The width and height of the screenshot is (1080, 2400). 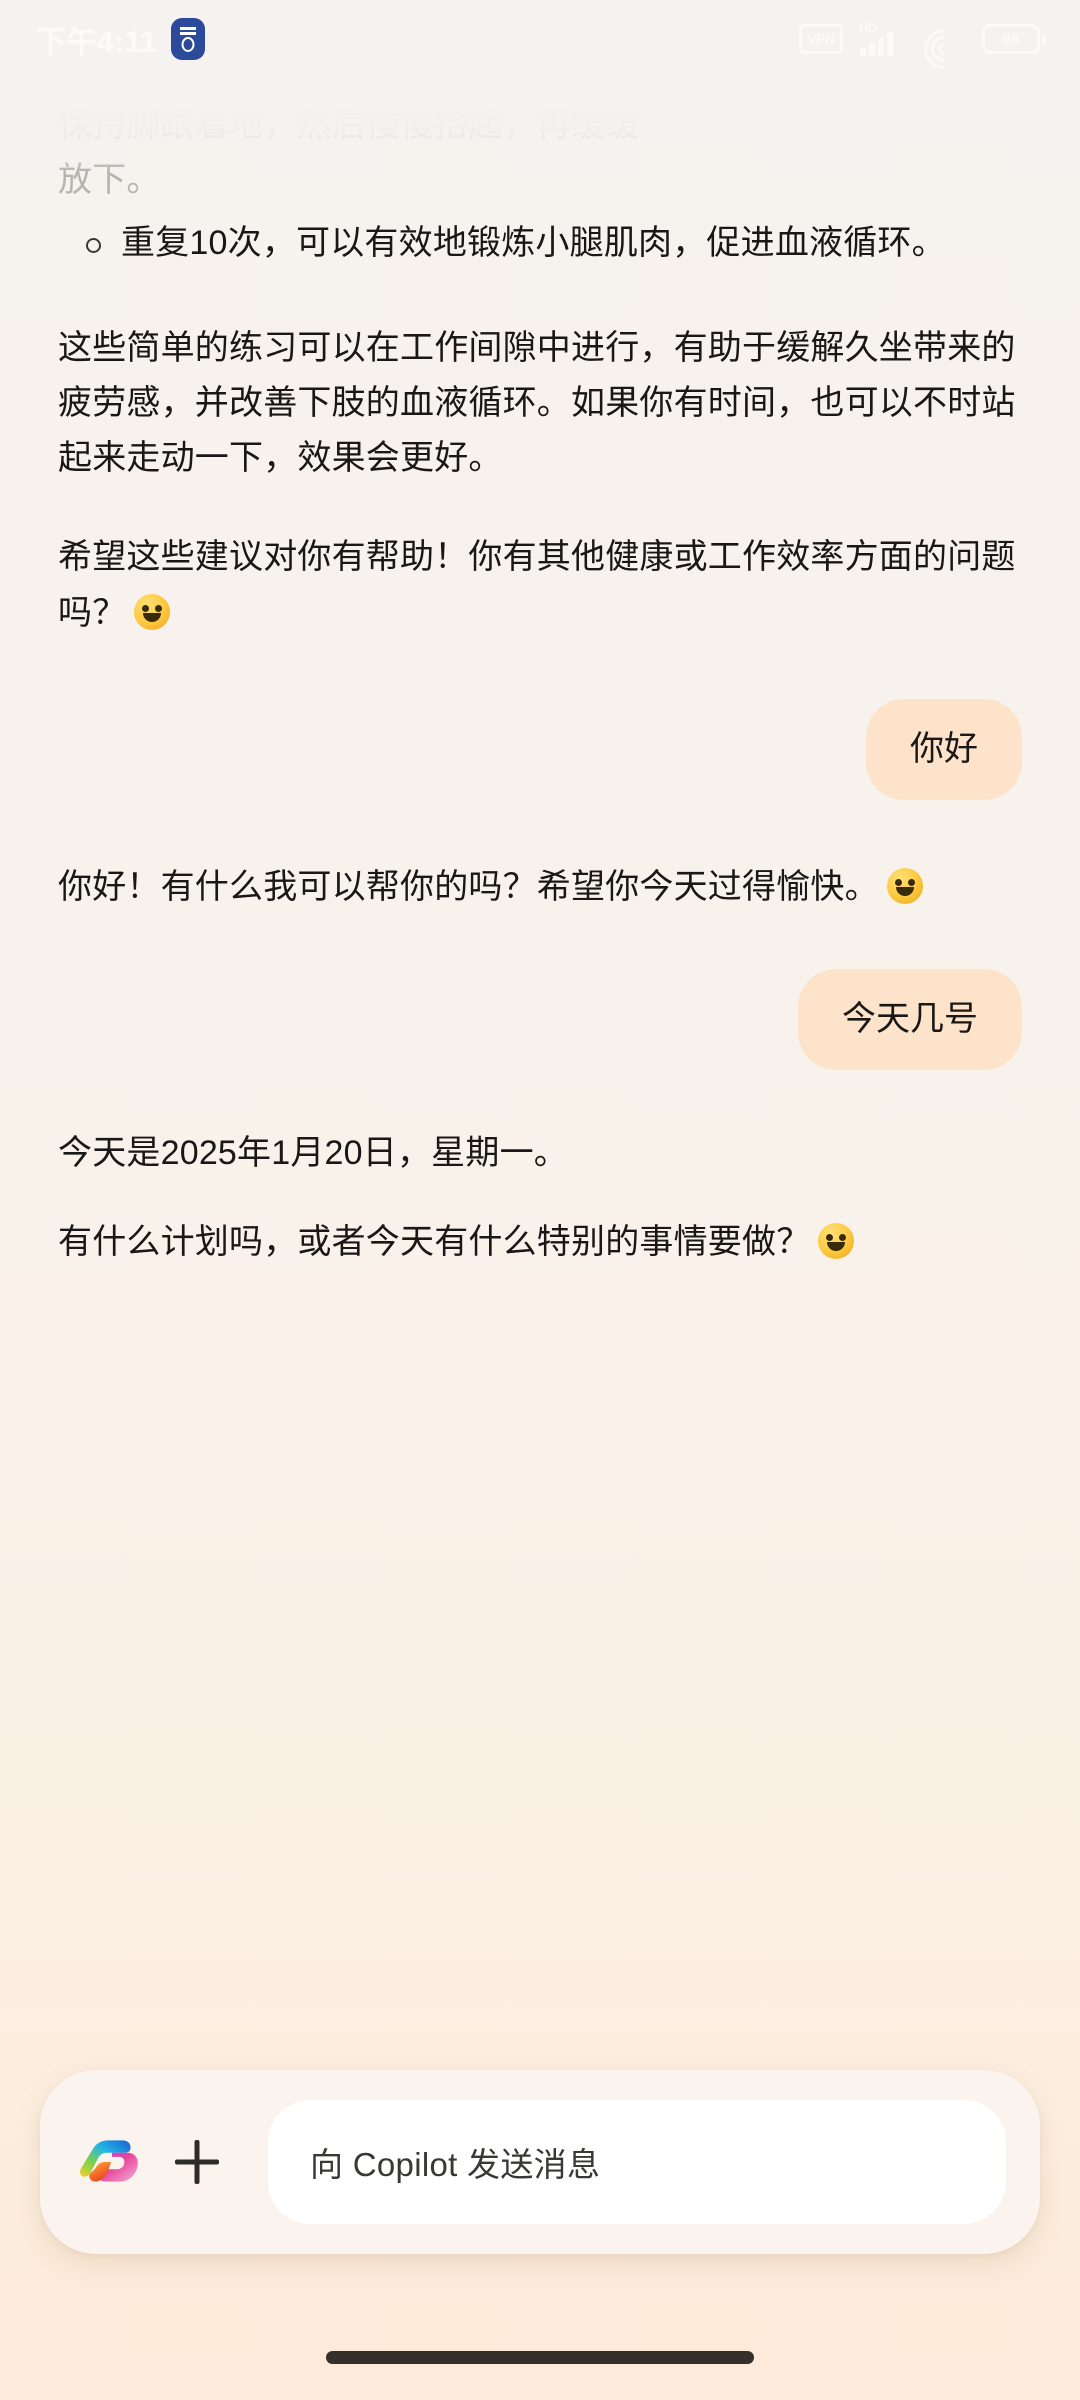 I want to click on copilot-logo-icon, so click(x=111, y=2162).